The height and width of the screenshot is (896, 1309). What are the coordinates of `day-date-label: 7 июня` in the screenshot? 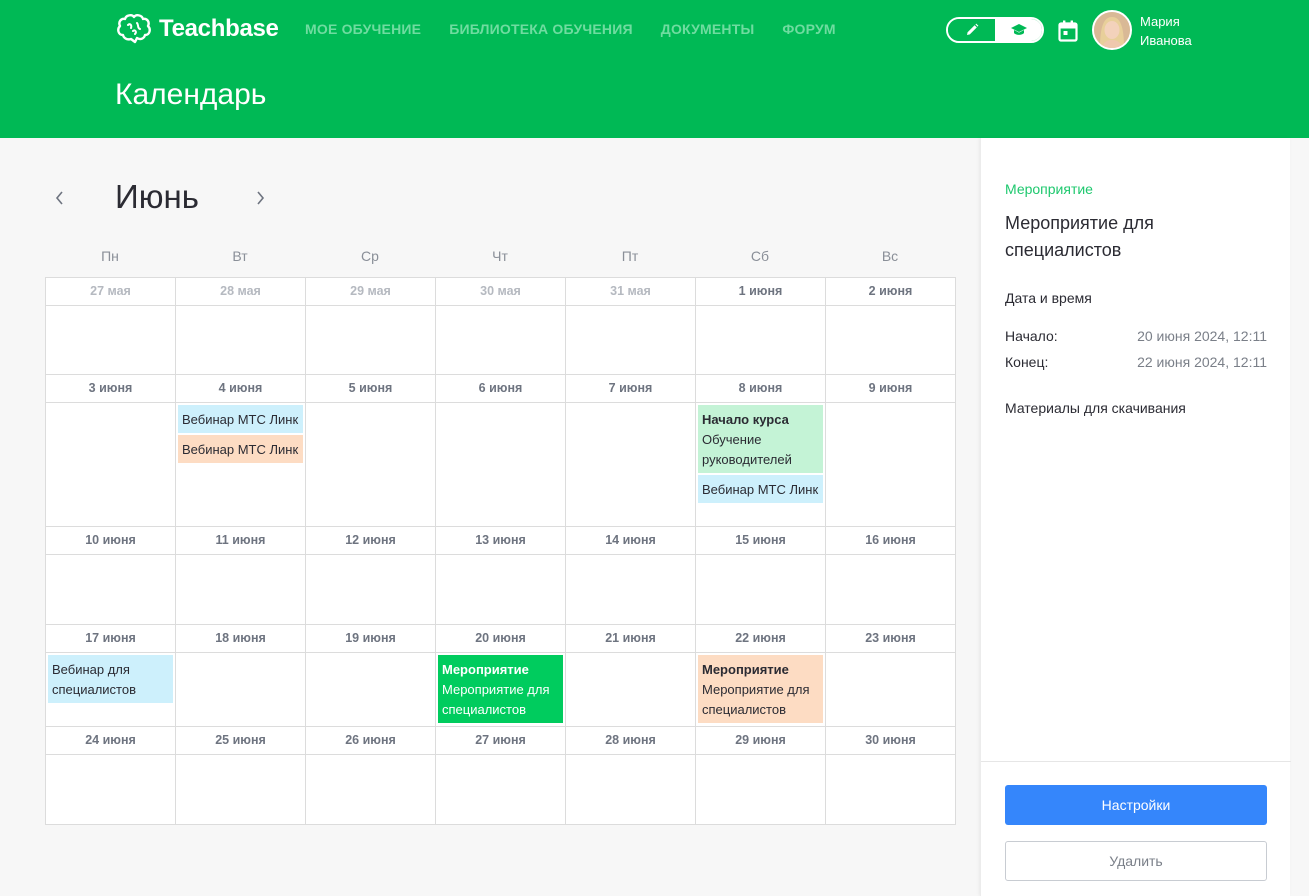 It's located at (630, 389).